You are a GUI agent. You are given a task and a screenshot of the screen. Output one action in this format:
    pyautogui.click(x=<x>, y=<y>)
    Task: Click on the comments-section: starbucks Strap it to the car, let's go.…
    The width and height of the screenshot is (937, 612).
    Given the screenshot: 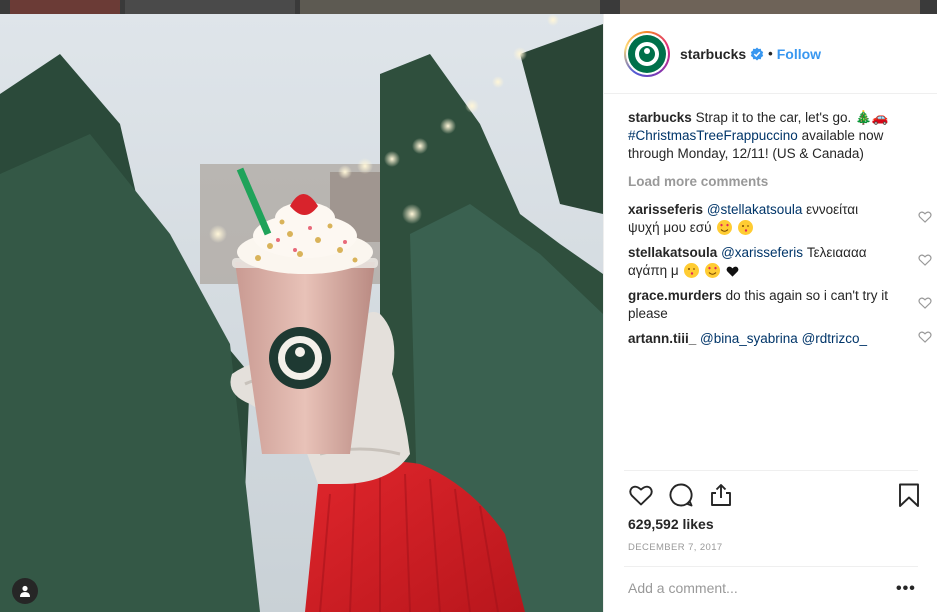 What is the action you would take?
    pyautogui.click(x=780, y=232)
    